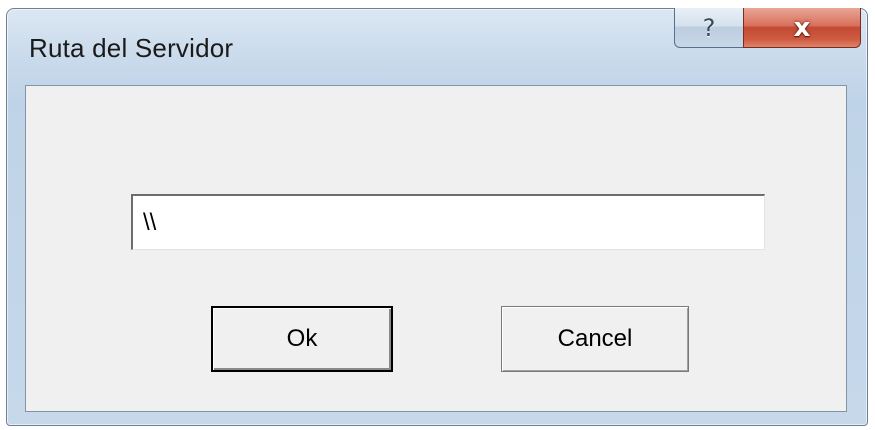 The image size is (875, 430). I want to click on window-title: Ruta del Servidor, so click(131, 48).